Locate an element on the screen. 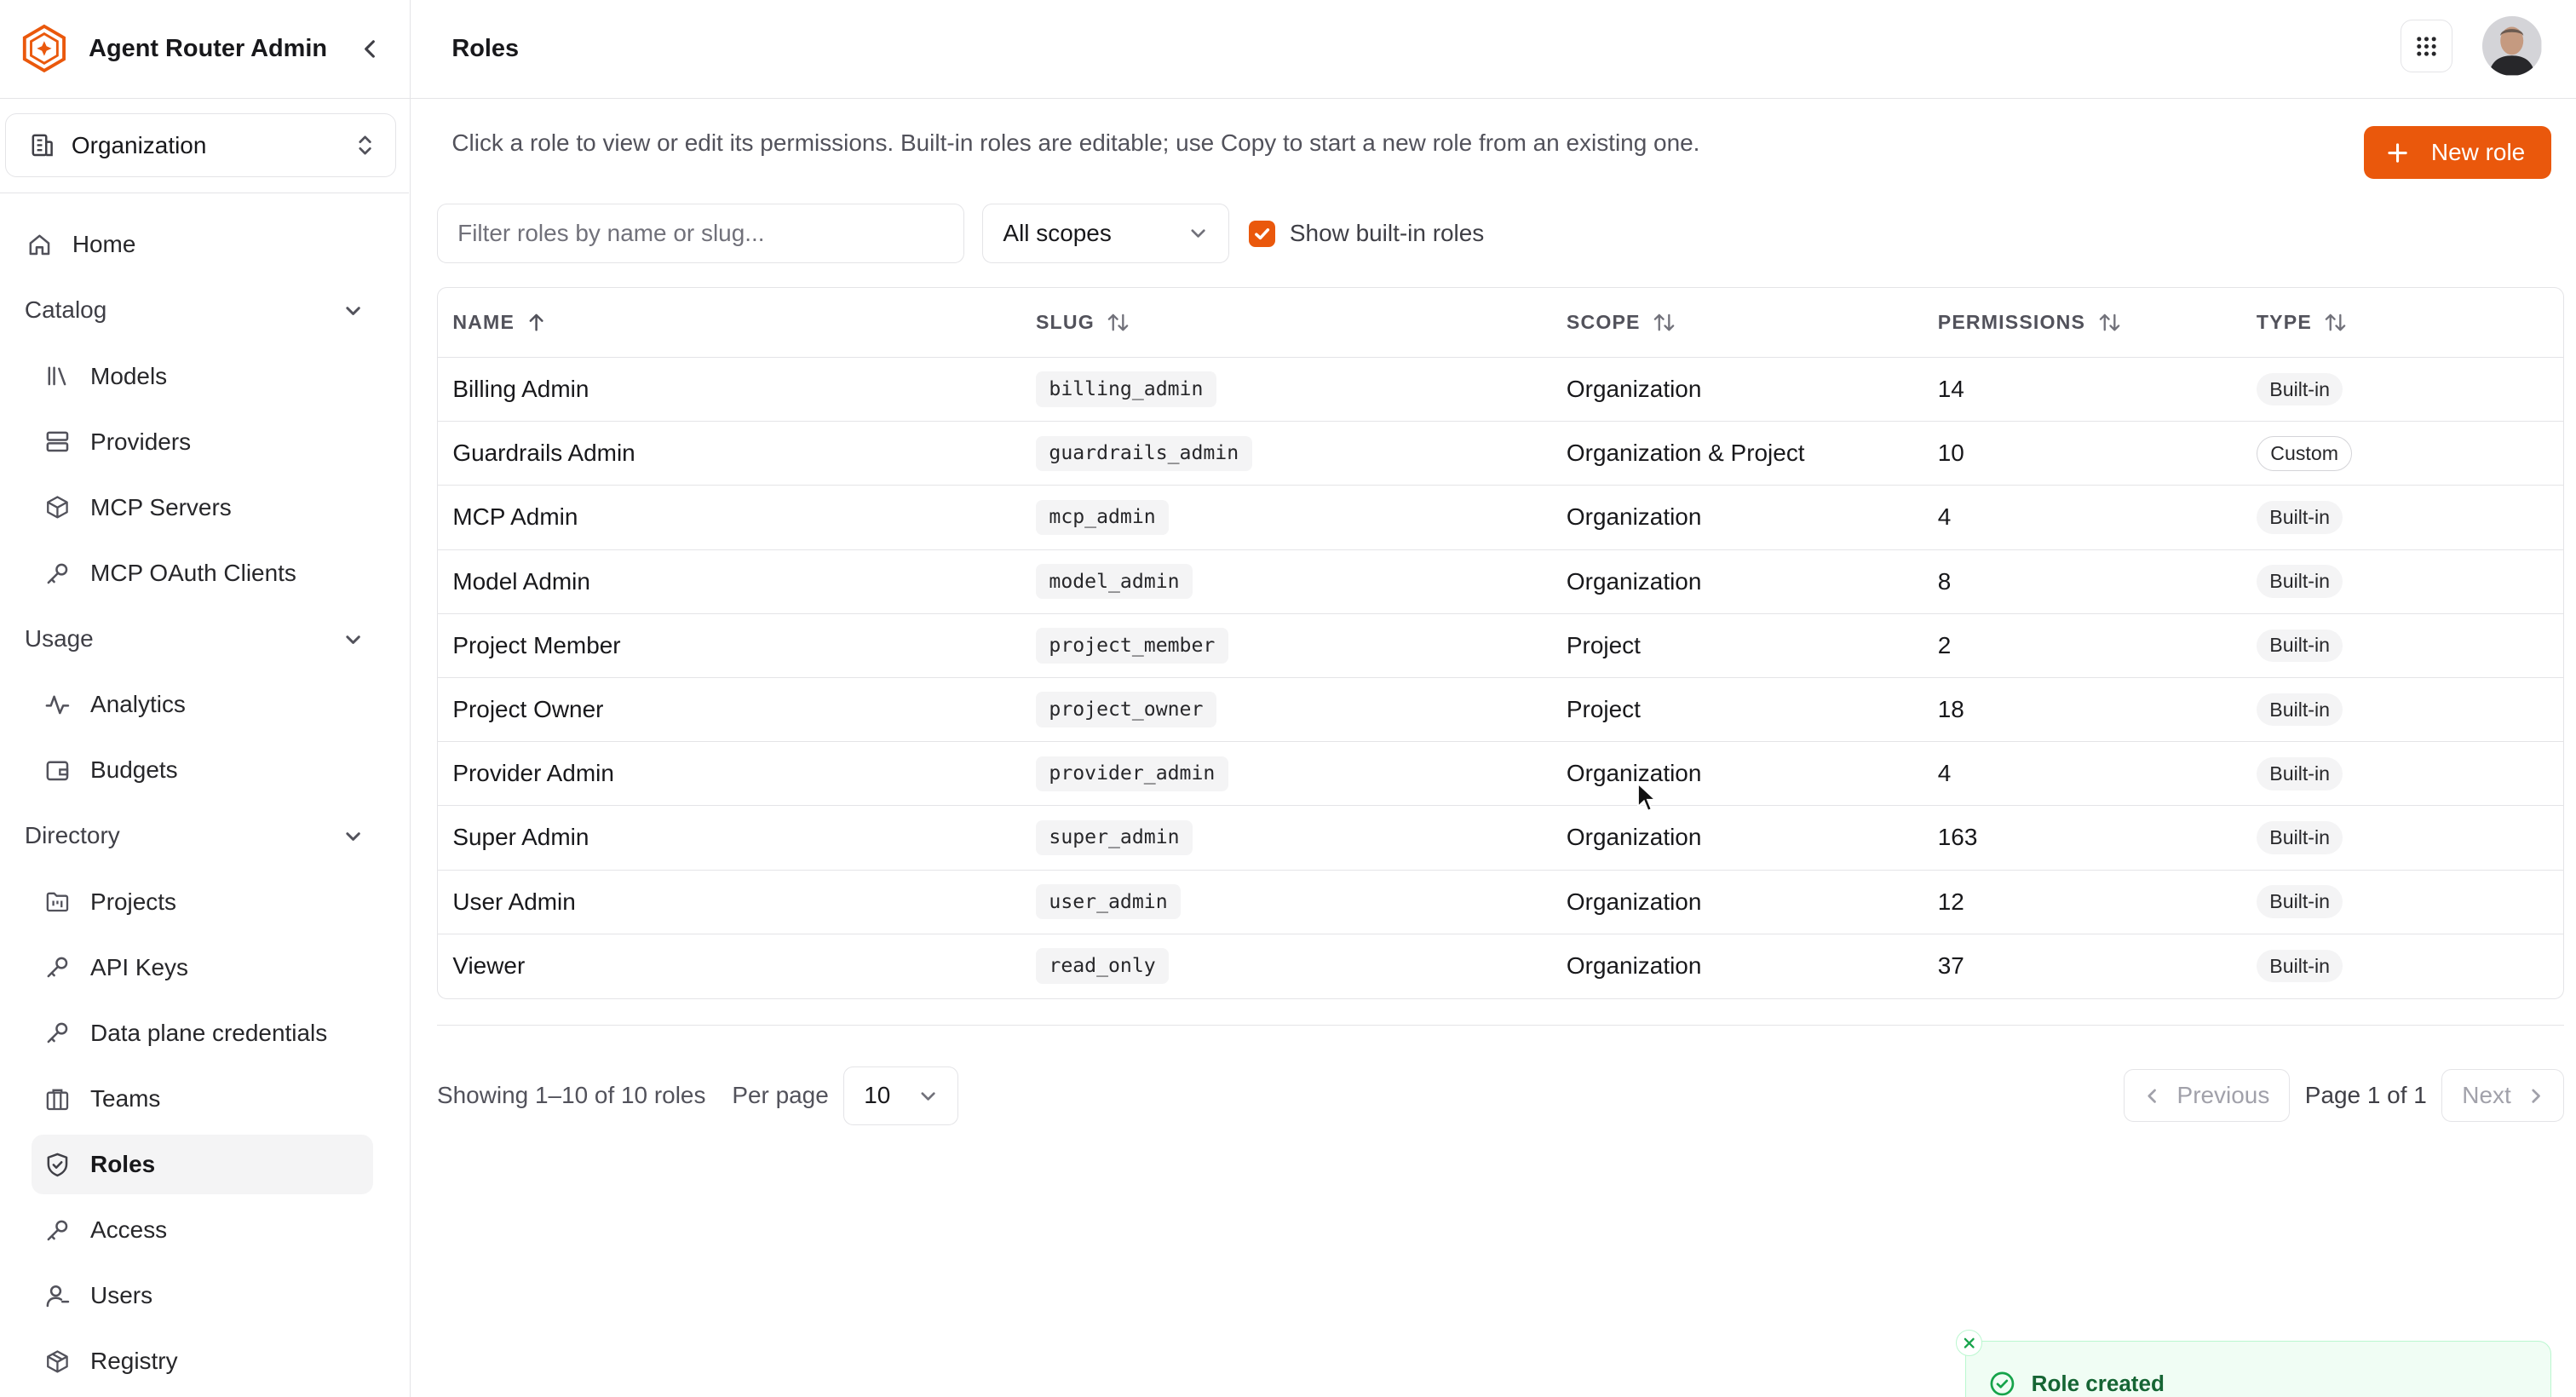 The height and width of the screenshot is (1397, 2576). sidebar-item-roles: Roles is located at coordinates (202, 1165).